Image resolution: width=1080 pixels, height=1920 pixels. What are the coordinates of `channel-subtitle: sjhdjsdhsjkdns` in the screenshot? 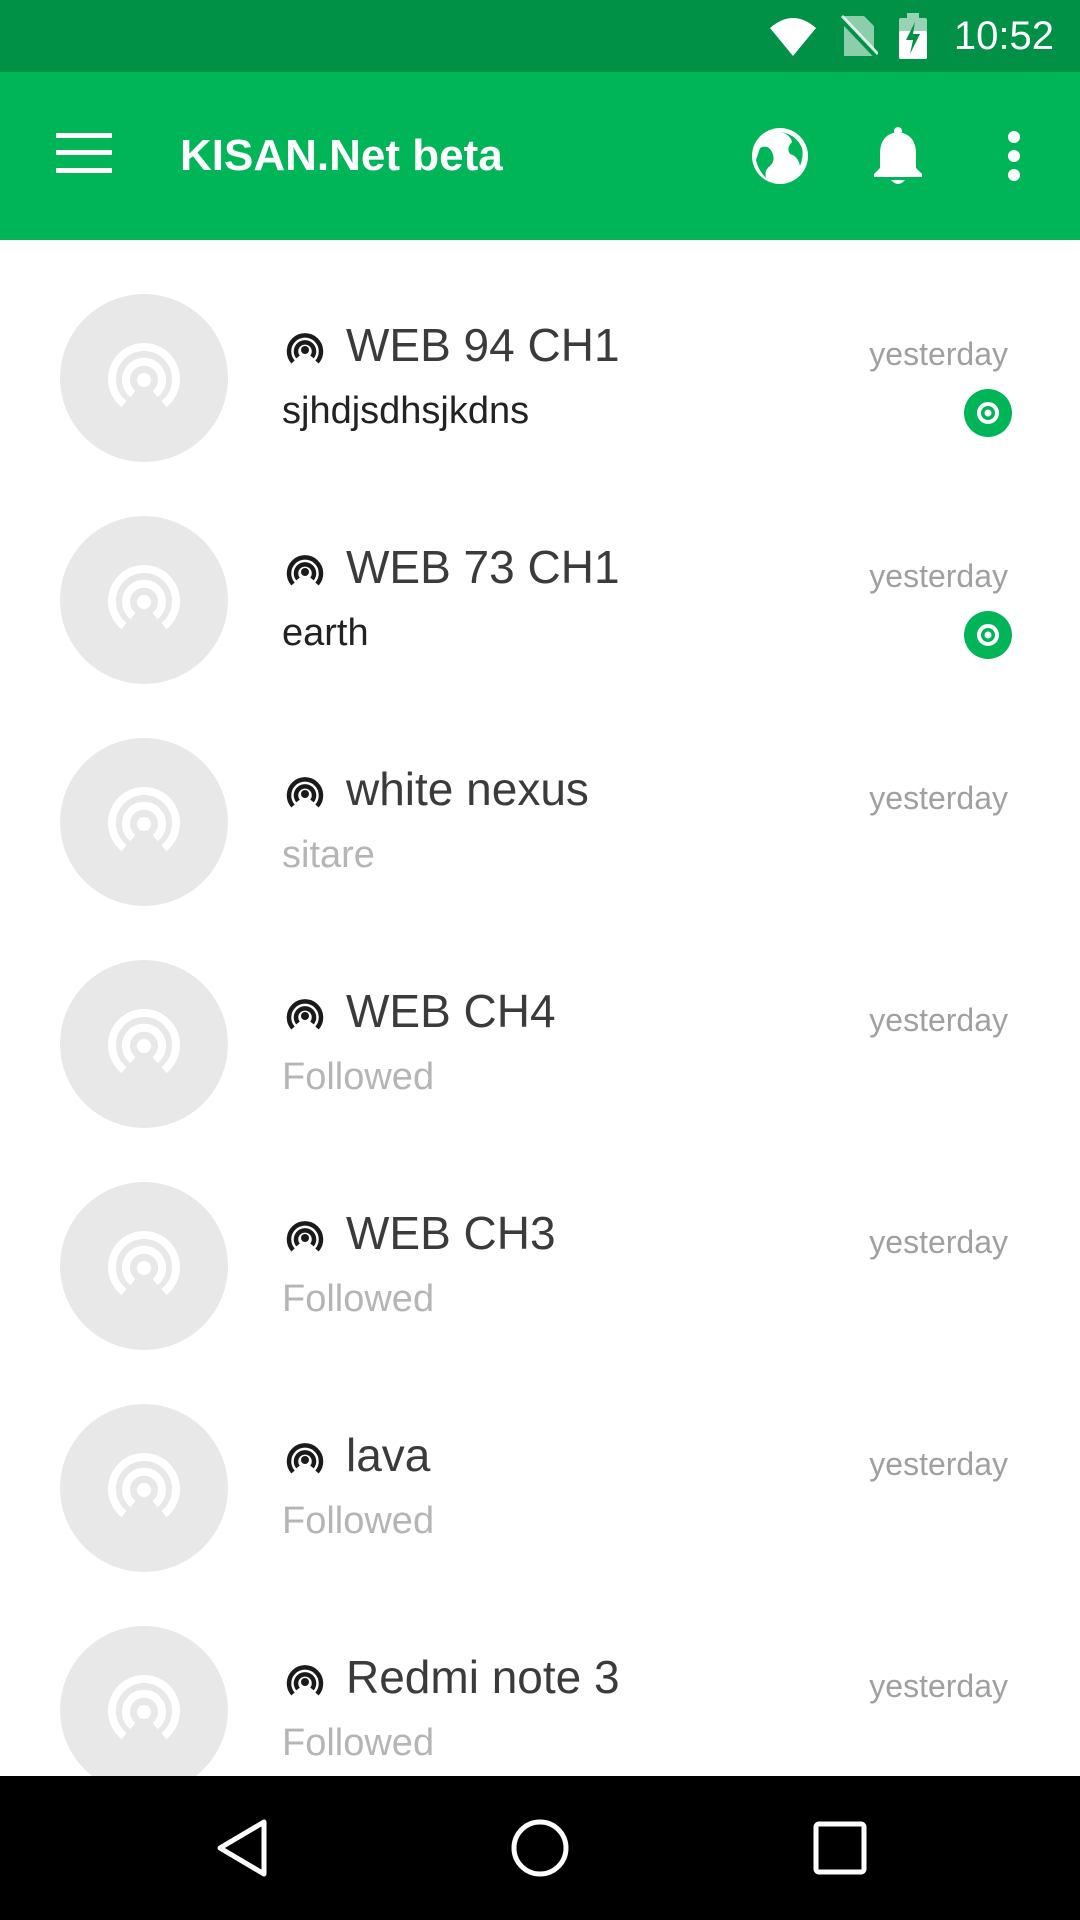 It's located at (406, 411).